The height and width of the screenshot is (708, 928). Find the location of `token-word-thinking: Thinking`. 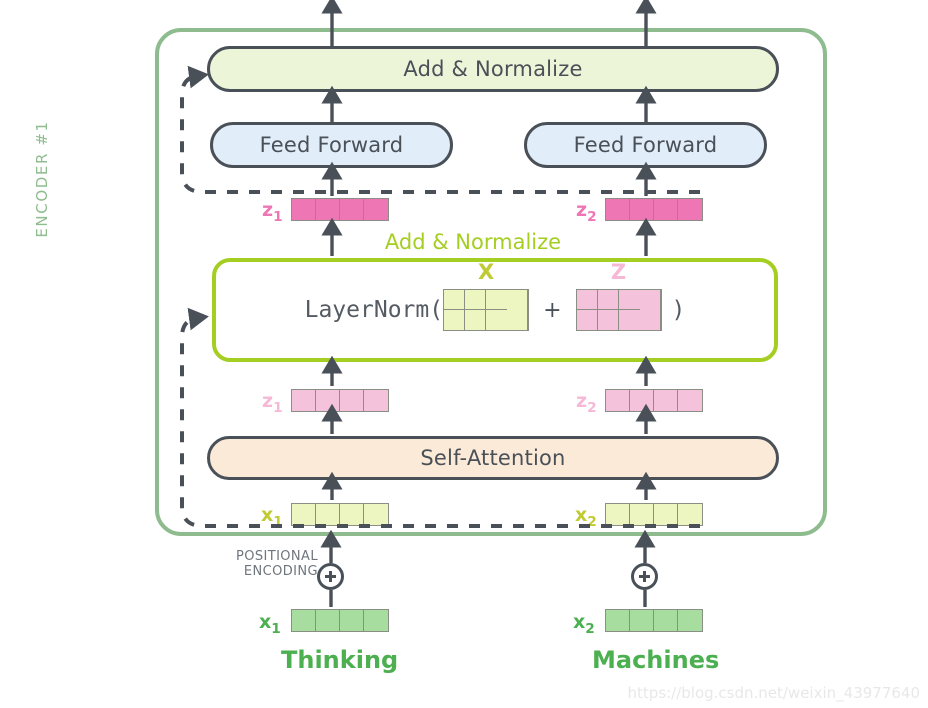

token-word-thinking: Thinking is located at coordinates (340, 660).